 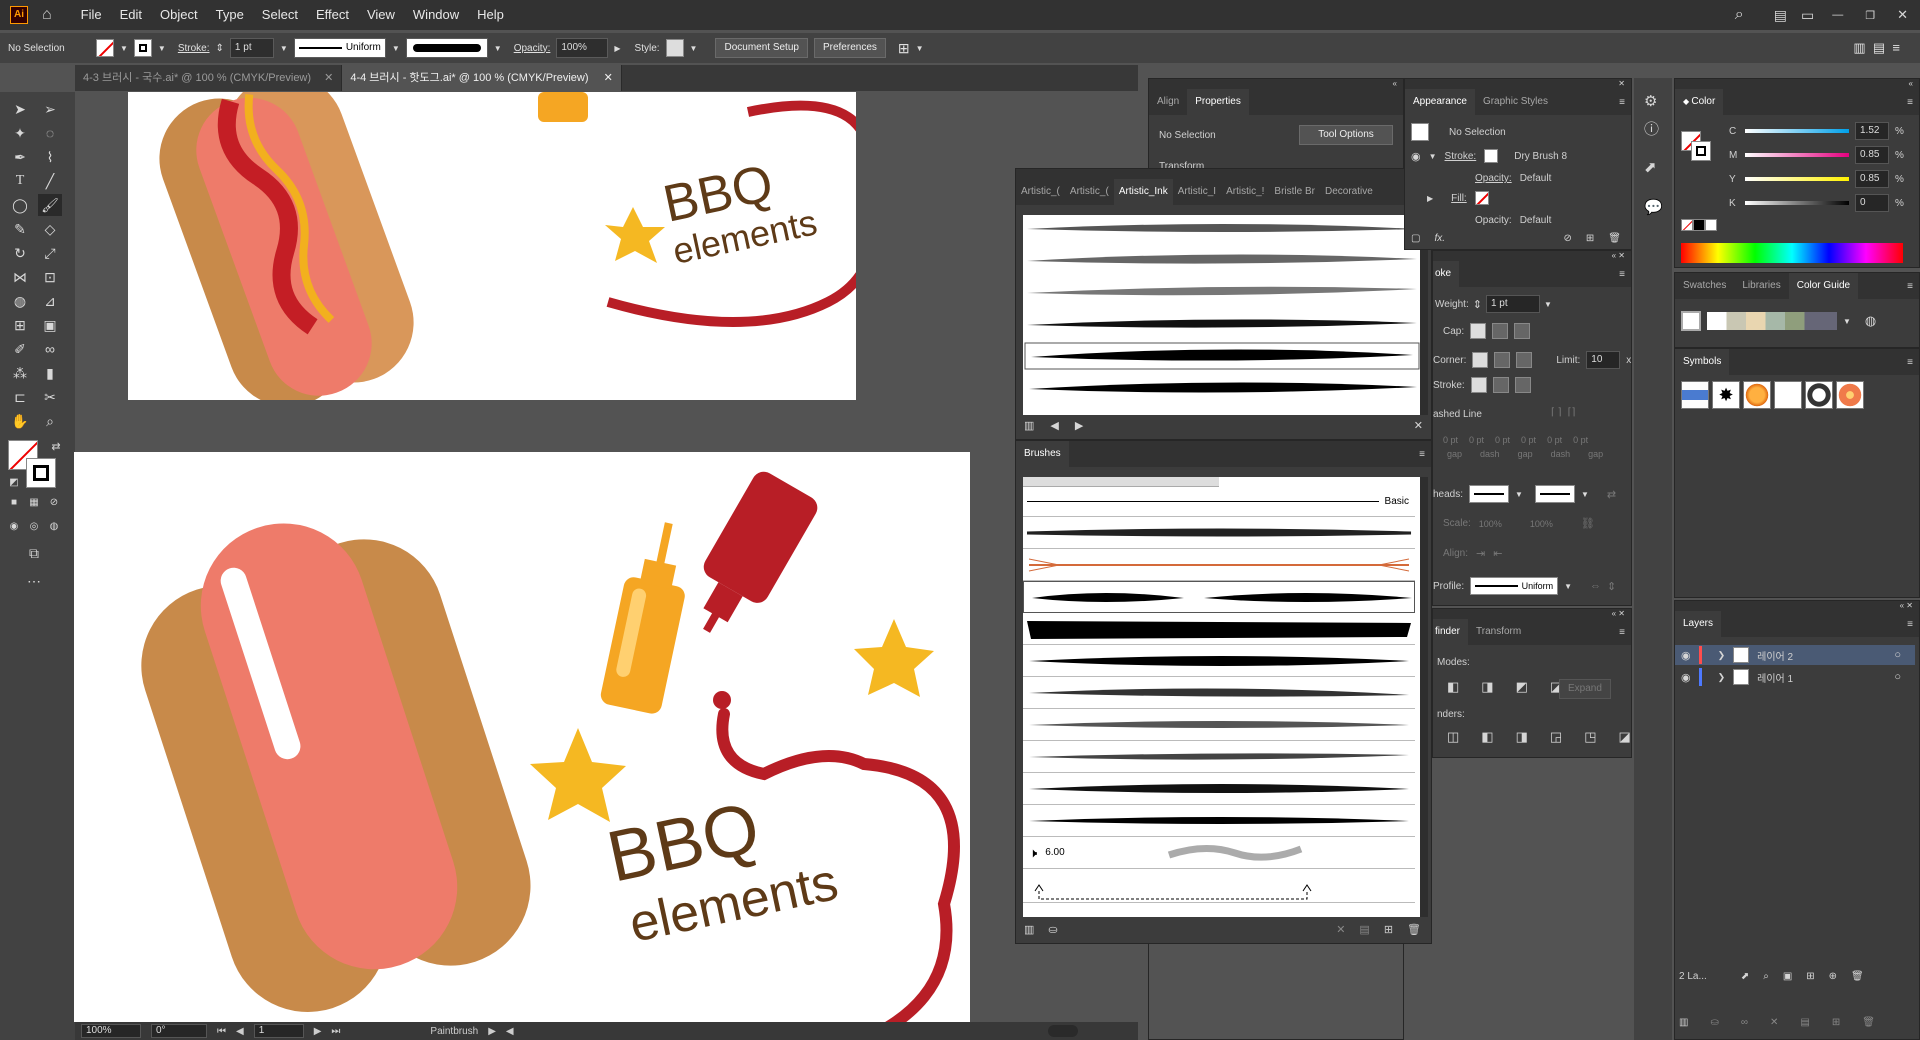 I want to click on edit-colors-icon: ◍, so click(x=1870, y=321).